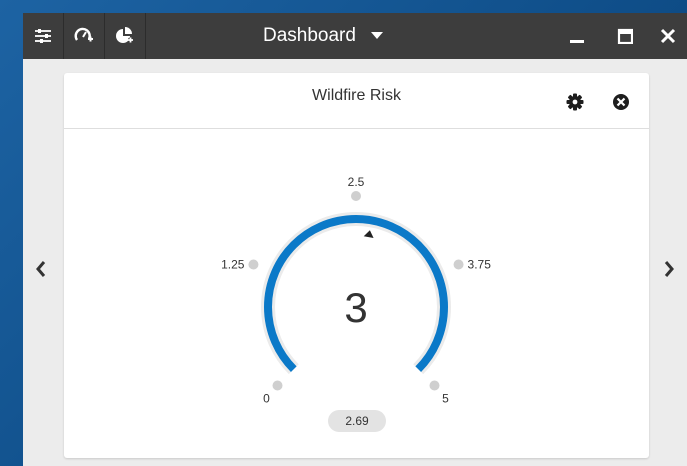 The height and width of the screenshot is (466, 687). What do you see at coordinates (445, 398) in the screenshot?
I see `gauge-tick-label: 5` at bounding box center [445, 398].